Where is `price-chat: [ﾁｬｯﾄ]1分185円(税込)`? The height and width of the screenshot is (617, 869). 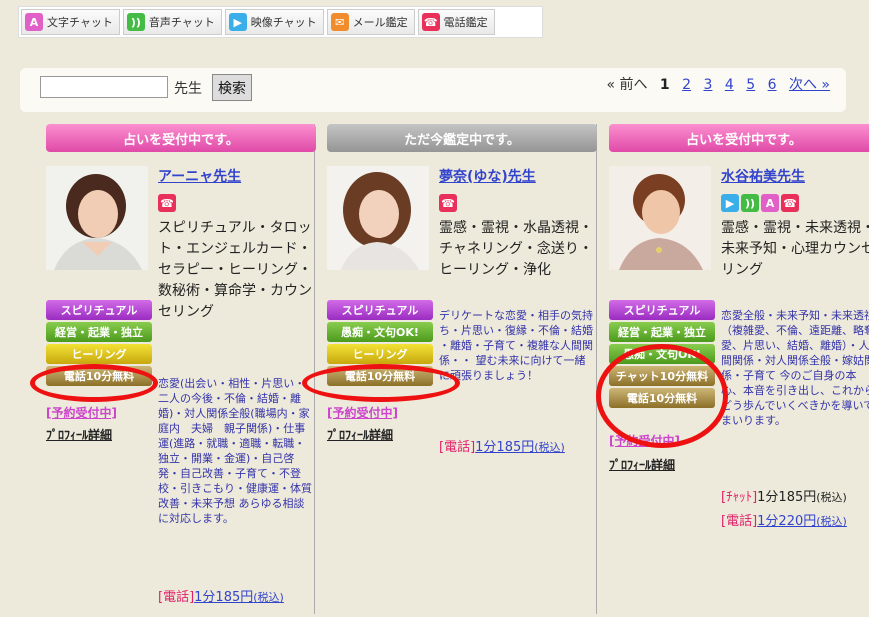
price-chat: [ﾁｬｯﾄ]1分185円(税込) is located at coordinates (784, 495).